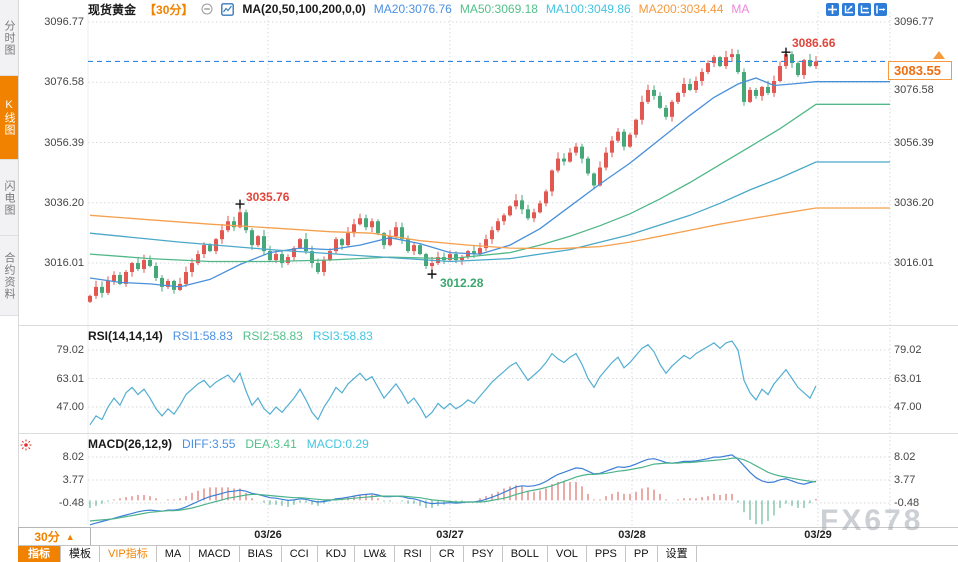 The image size is (958, 562). What do you see at coordinates (261, 554) in the screenshot?
I see `toolbar-btn-bias: BIAS` at bounding box center [261, 554].